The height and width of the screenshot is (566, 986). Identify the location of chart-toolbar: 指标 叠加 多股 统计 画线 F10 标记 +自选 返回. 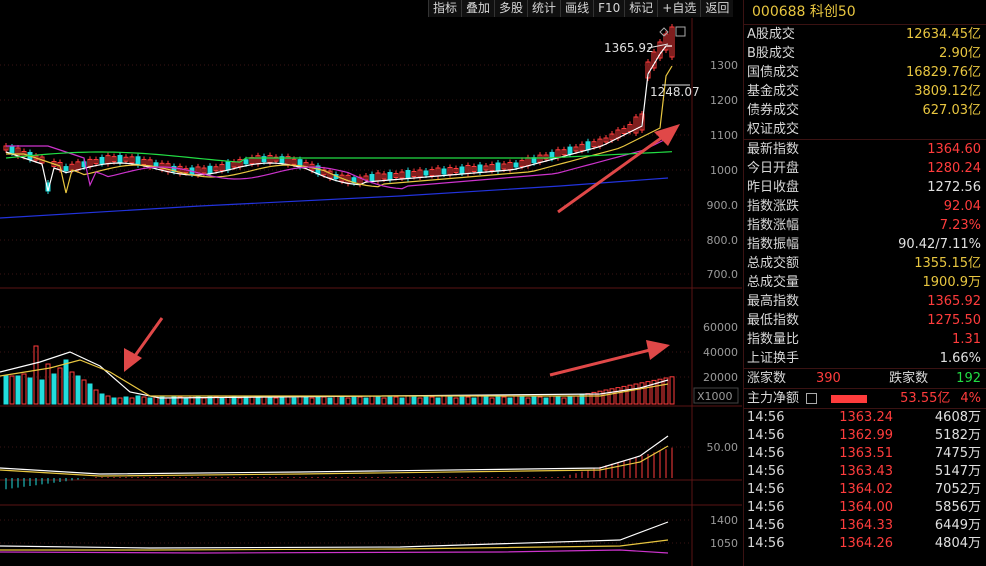
(581, 9).